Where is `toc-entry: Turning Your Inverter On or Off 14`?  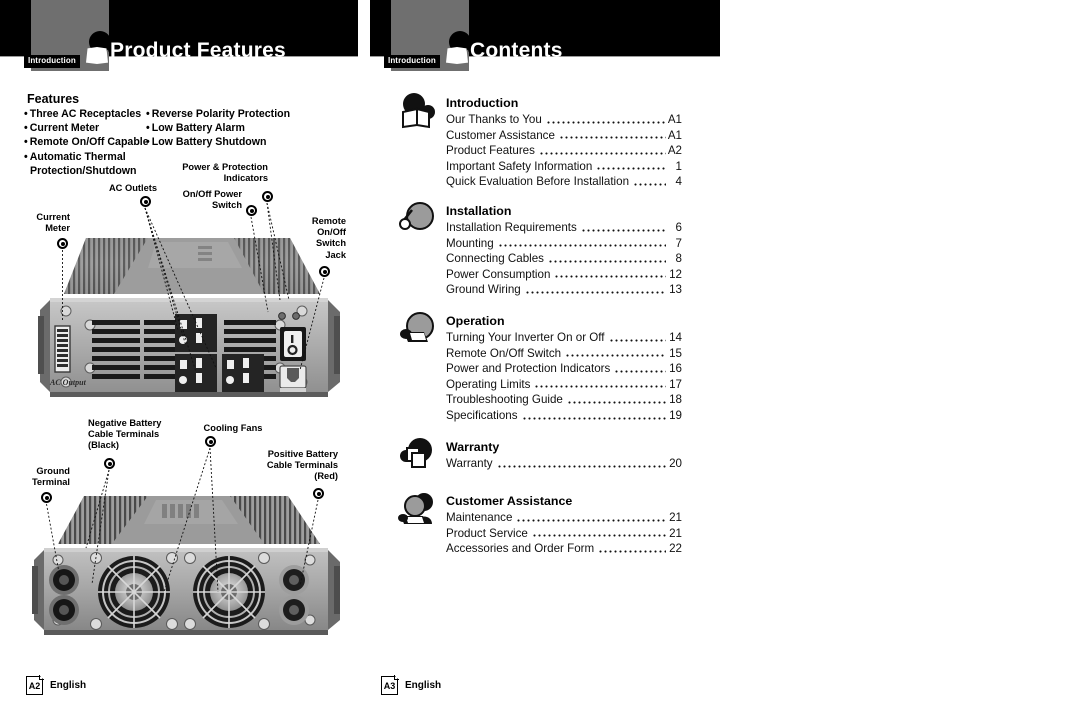
toc-entry: Turning Your Inverter On or Off 14 is located at coordinates (564, 338).